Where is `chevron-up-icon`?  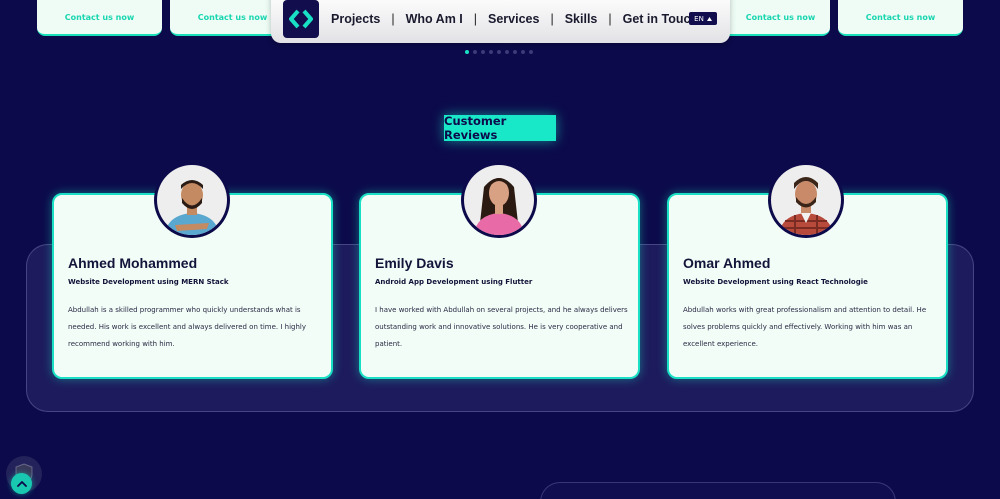
chevron-up-icon is located at coordinates (21, 483).